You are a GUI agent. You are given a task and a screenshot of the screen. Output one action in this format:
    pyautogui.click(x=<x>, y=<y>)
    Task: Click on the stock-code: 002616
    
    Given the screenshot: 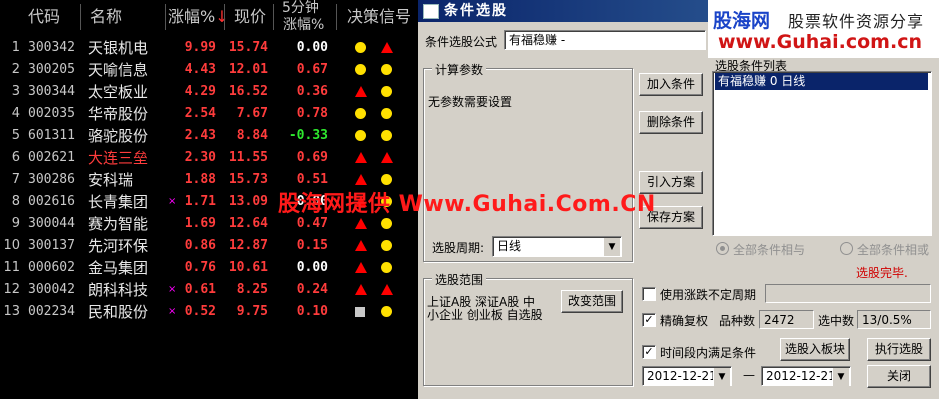 What is the action you would take?
    pyautogui.click(x=51, y=201)
    